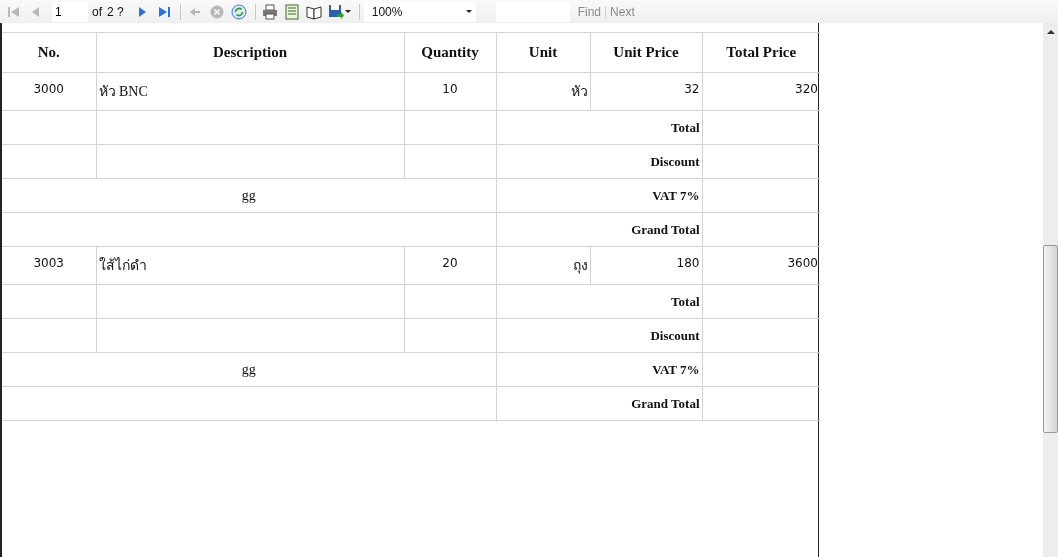 This screenshot has height=557, width=1058. What do you see at coordinates (761, 52) in the screenshot?
I see `column-header: Total Price` at bounding box center [761, 52].